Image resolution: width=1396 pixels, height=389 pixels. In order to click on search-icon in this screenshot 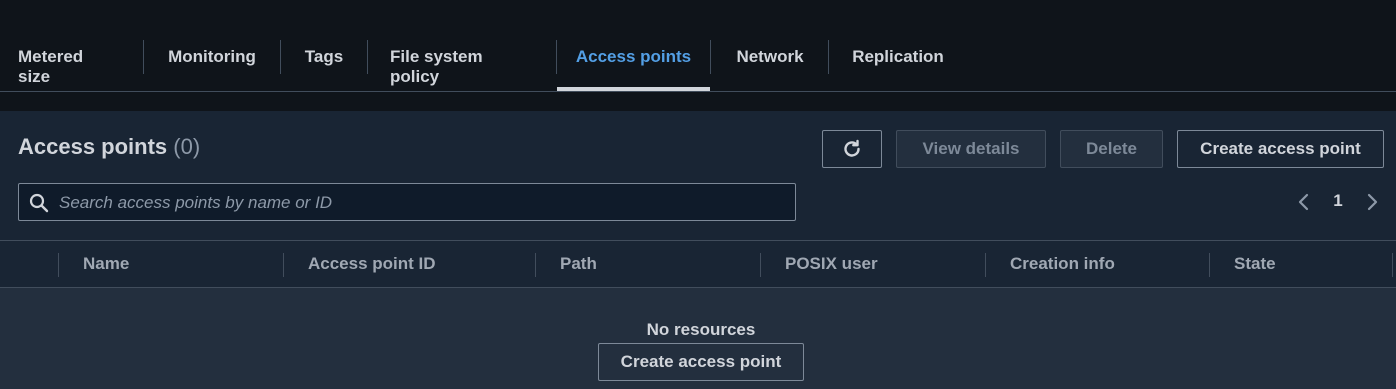, I will do `click(39, 203)`.